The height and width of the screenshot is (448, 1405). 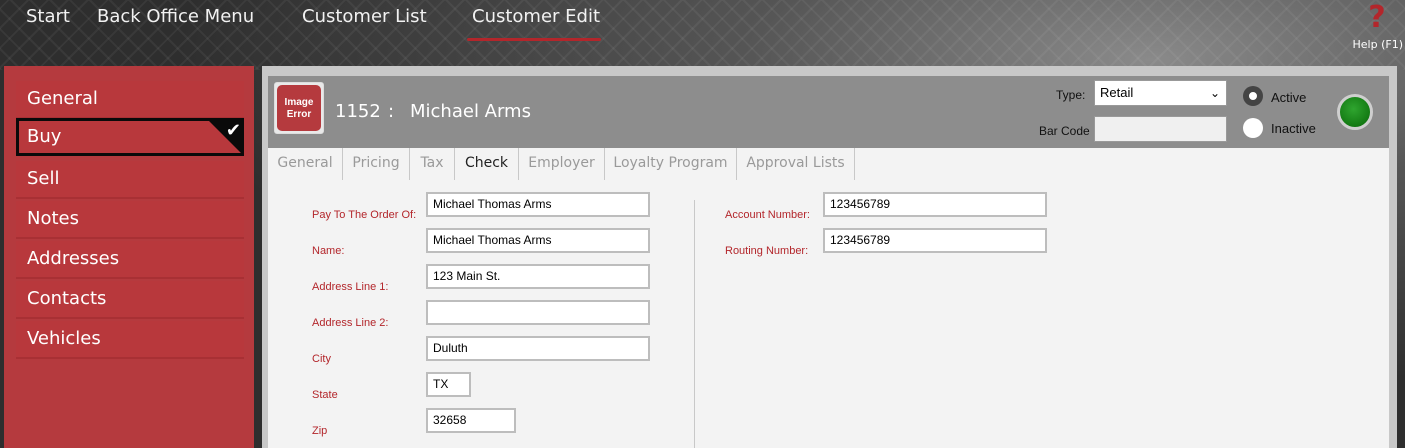 I want to click on tab-employer: Employer, so click(x=562, y=164).